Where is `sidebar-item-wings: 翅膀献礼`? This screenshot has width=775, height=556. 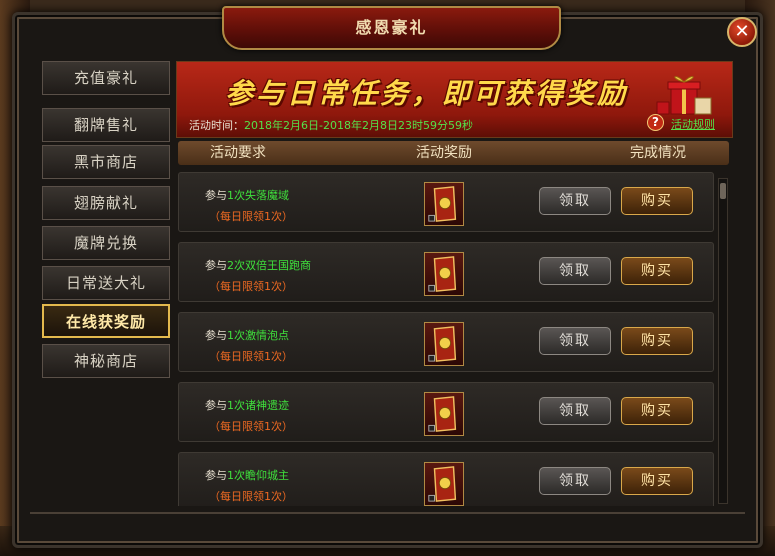
sidebar-item-wings: 翅膀献礼 is located at coordinates (106, 203).